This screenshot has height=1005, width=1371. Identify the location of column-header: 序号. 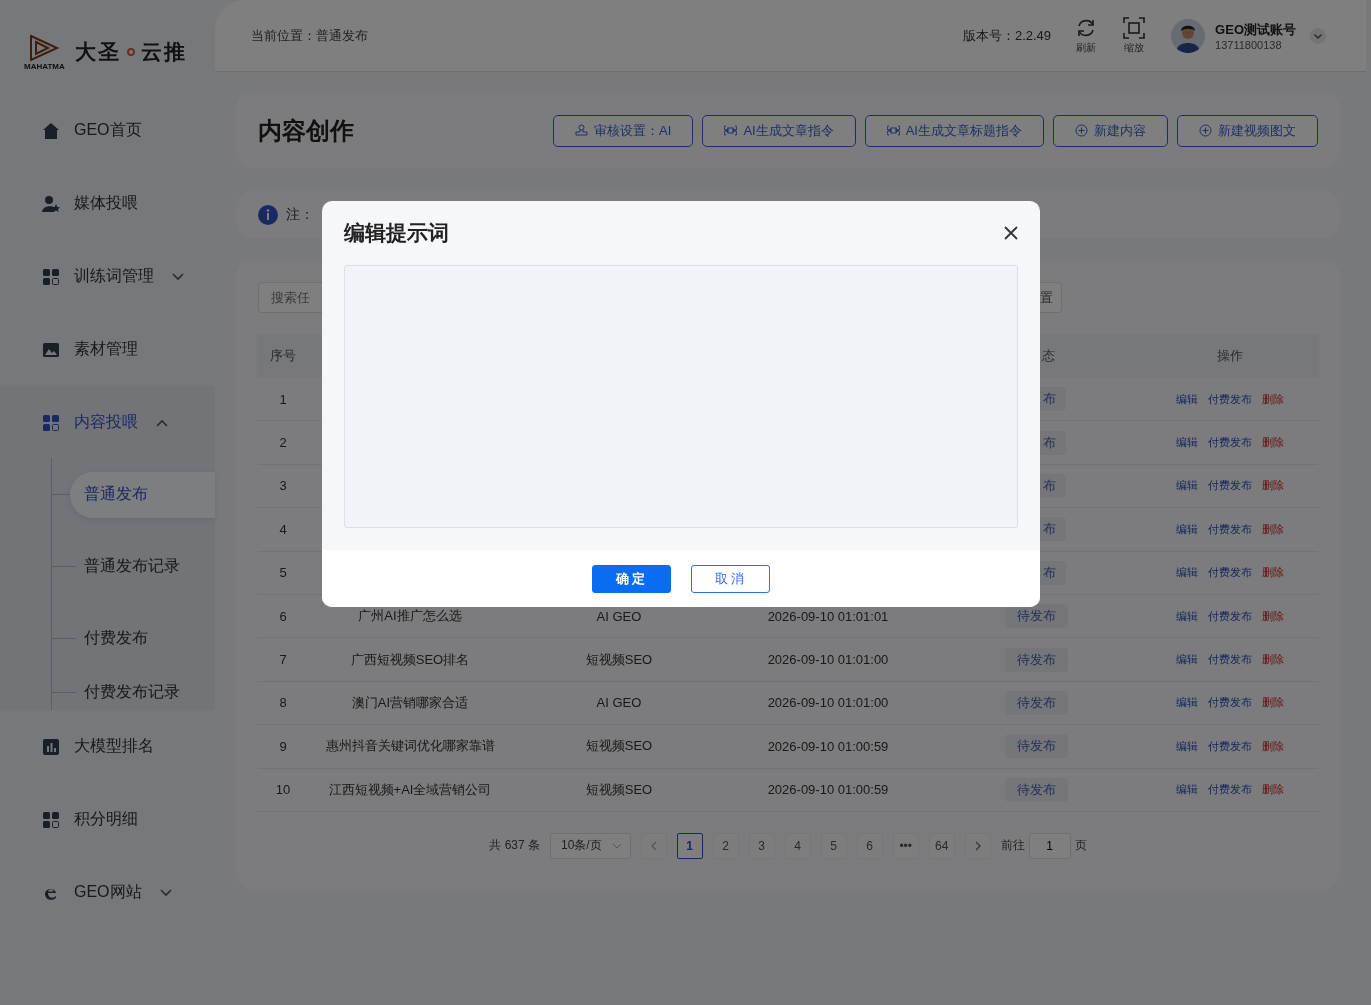
(283, 356).